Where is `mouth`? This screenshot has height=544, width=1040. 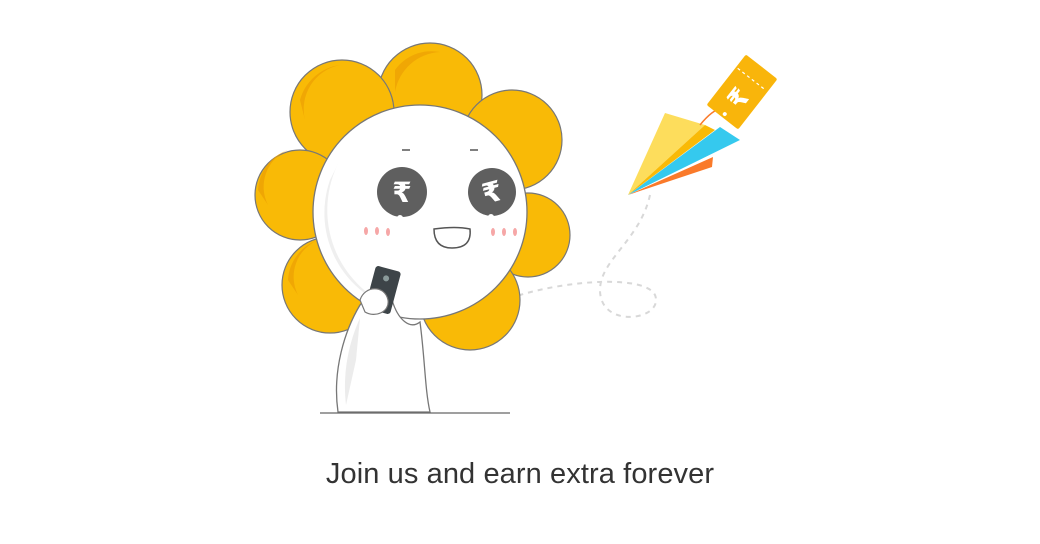 mouth is located at coordinates (452, 237).